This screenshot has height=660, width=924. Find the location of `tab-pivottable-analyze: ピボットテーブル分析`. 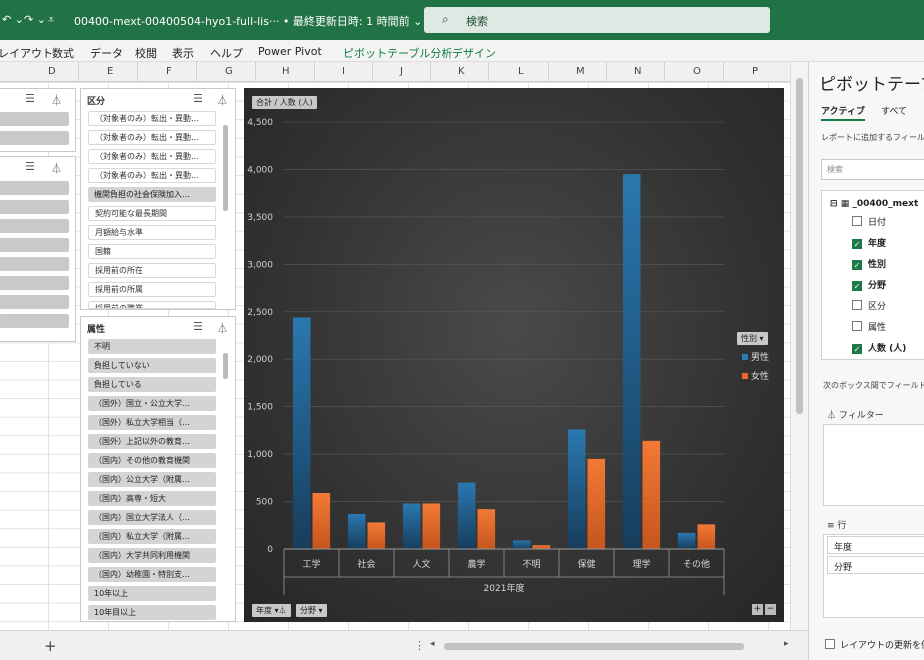

tab-pivottable-analyze: ピボットテーブル分析 is located at coordinates (397, 53).